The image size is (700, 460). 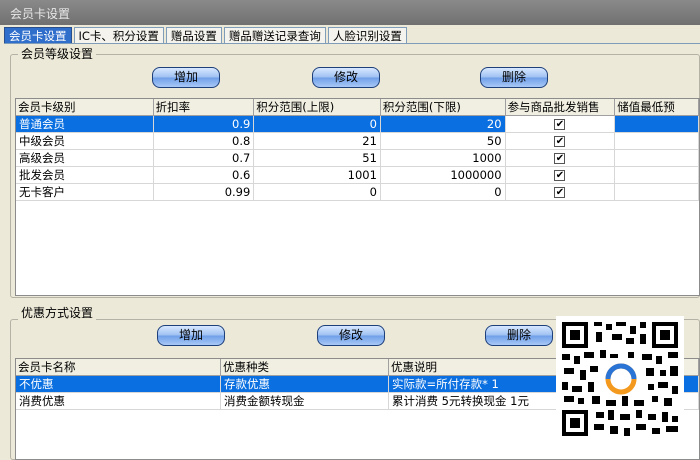 What do you see at coordinates (317, 158) in the screenshot?
I see `cell-points-upper: 51` at bounding box center [317, 158].